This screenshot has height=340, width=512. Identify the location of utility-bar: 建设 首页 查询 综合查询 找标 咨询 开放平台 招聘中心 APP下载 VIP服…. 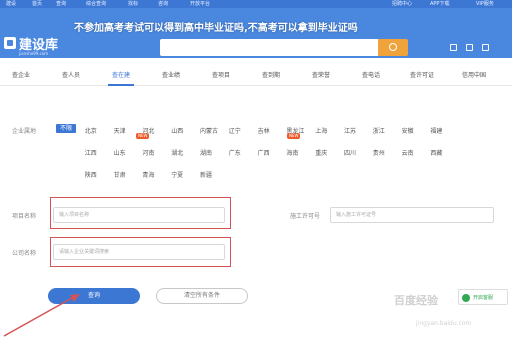
(256, 4).